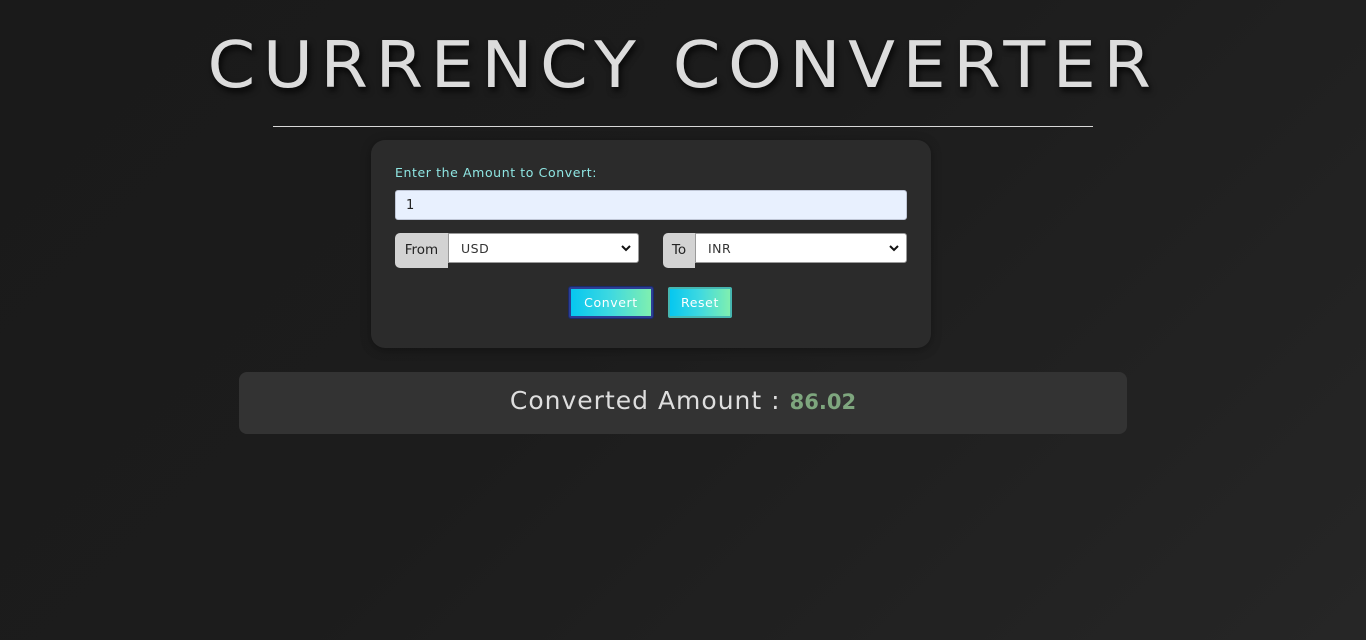  I want to click on from-currency-group: From USD, so click(517, 250).